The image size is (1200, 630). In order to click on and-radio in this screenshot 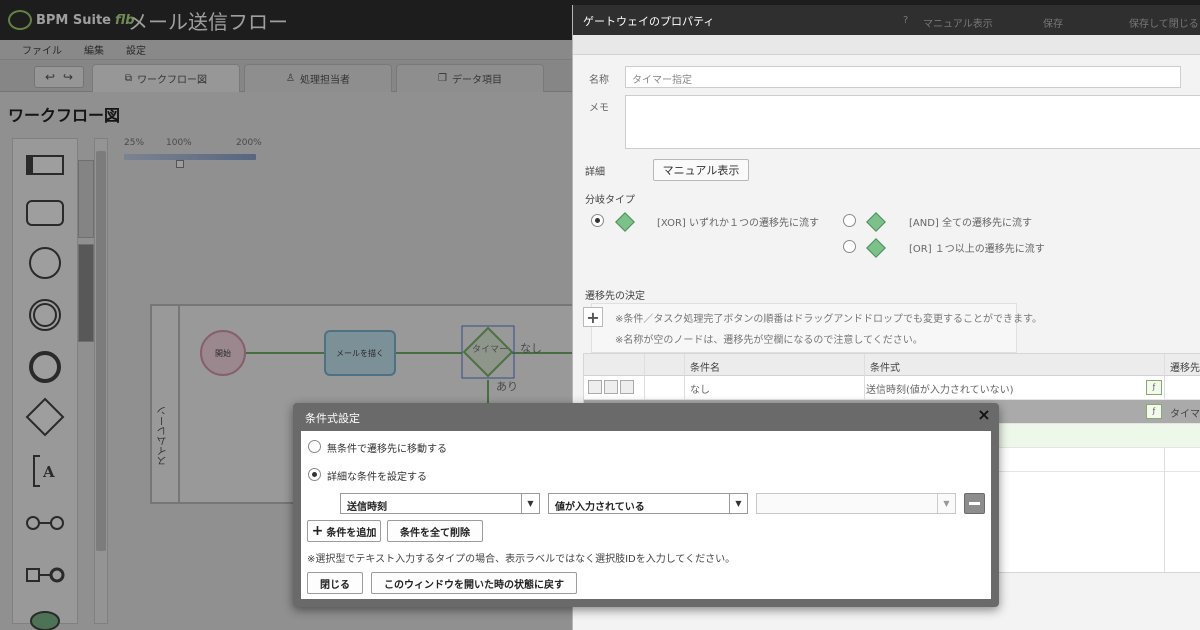, I will do `click(849, 220)`.